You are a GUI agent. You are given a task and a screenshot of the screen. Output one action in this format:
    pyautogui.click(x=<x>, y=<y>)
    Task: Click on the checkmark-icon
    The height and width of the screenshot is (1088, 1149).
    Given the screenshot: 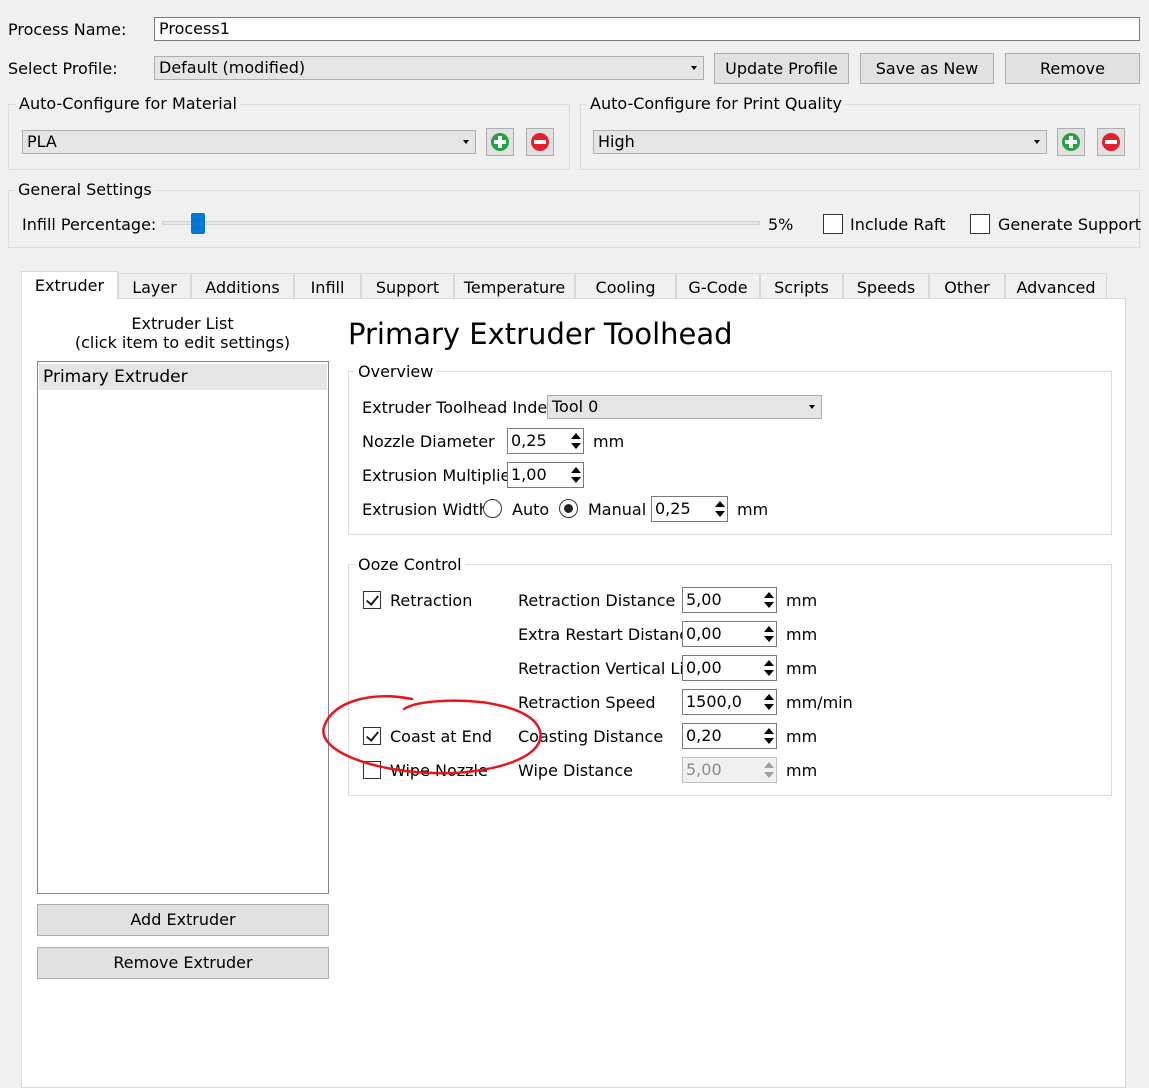 What is the action you would take?
    pyautogui.click(x=372, y=599)
    